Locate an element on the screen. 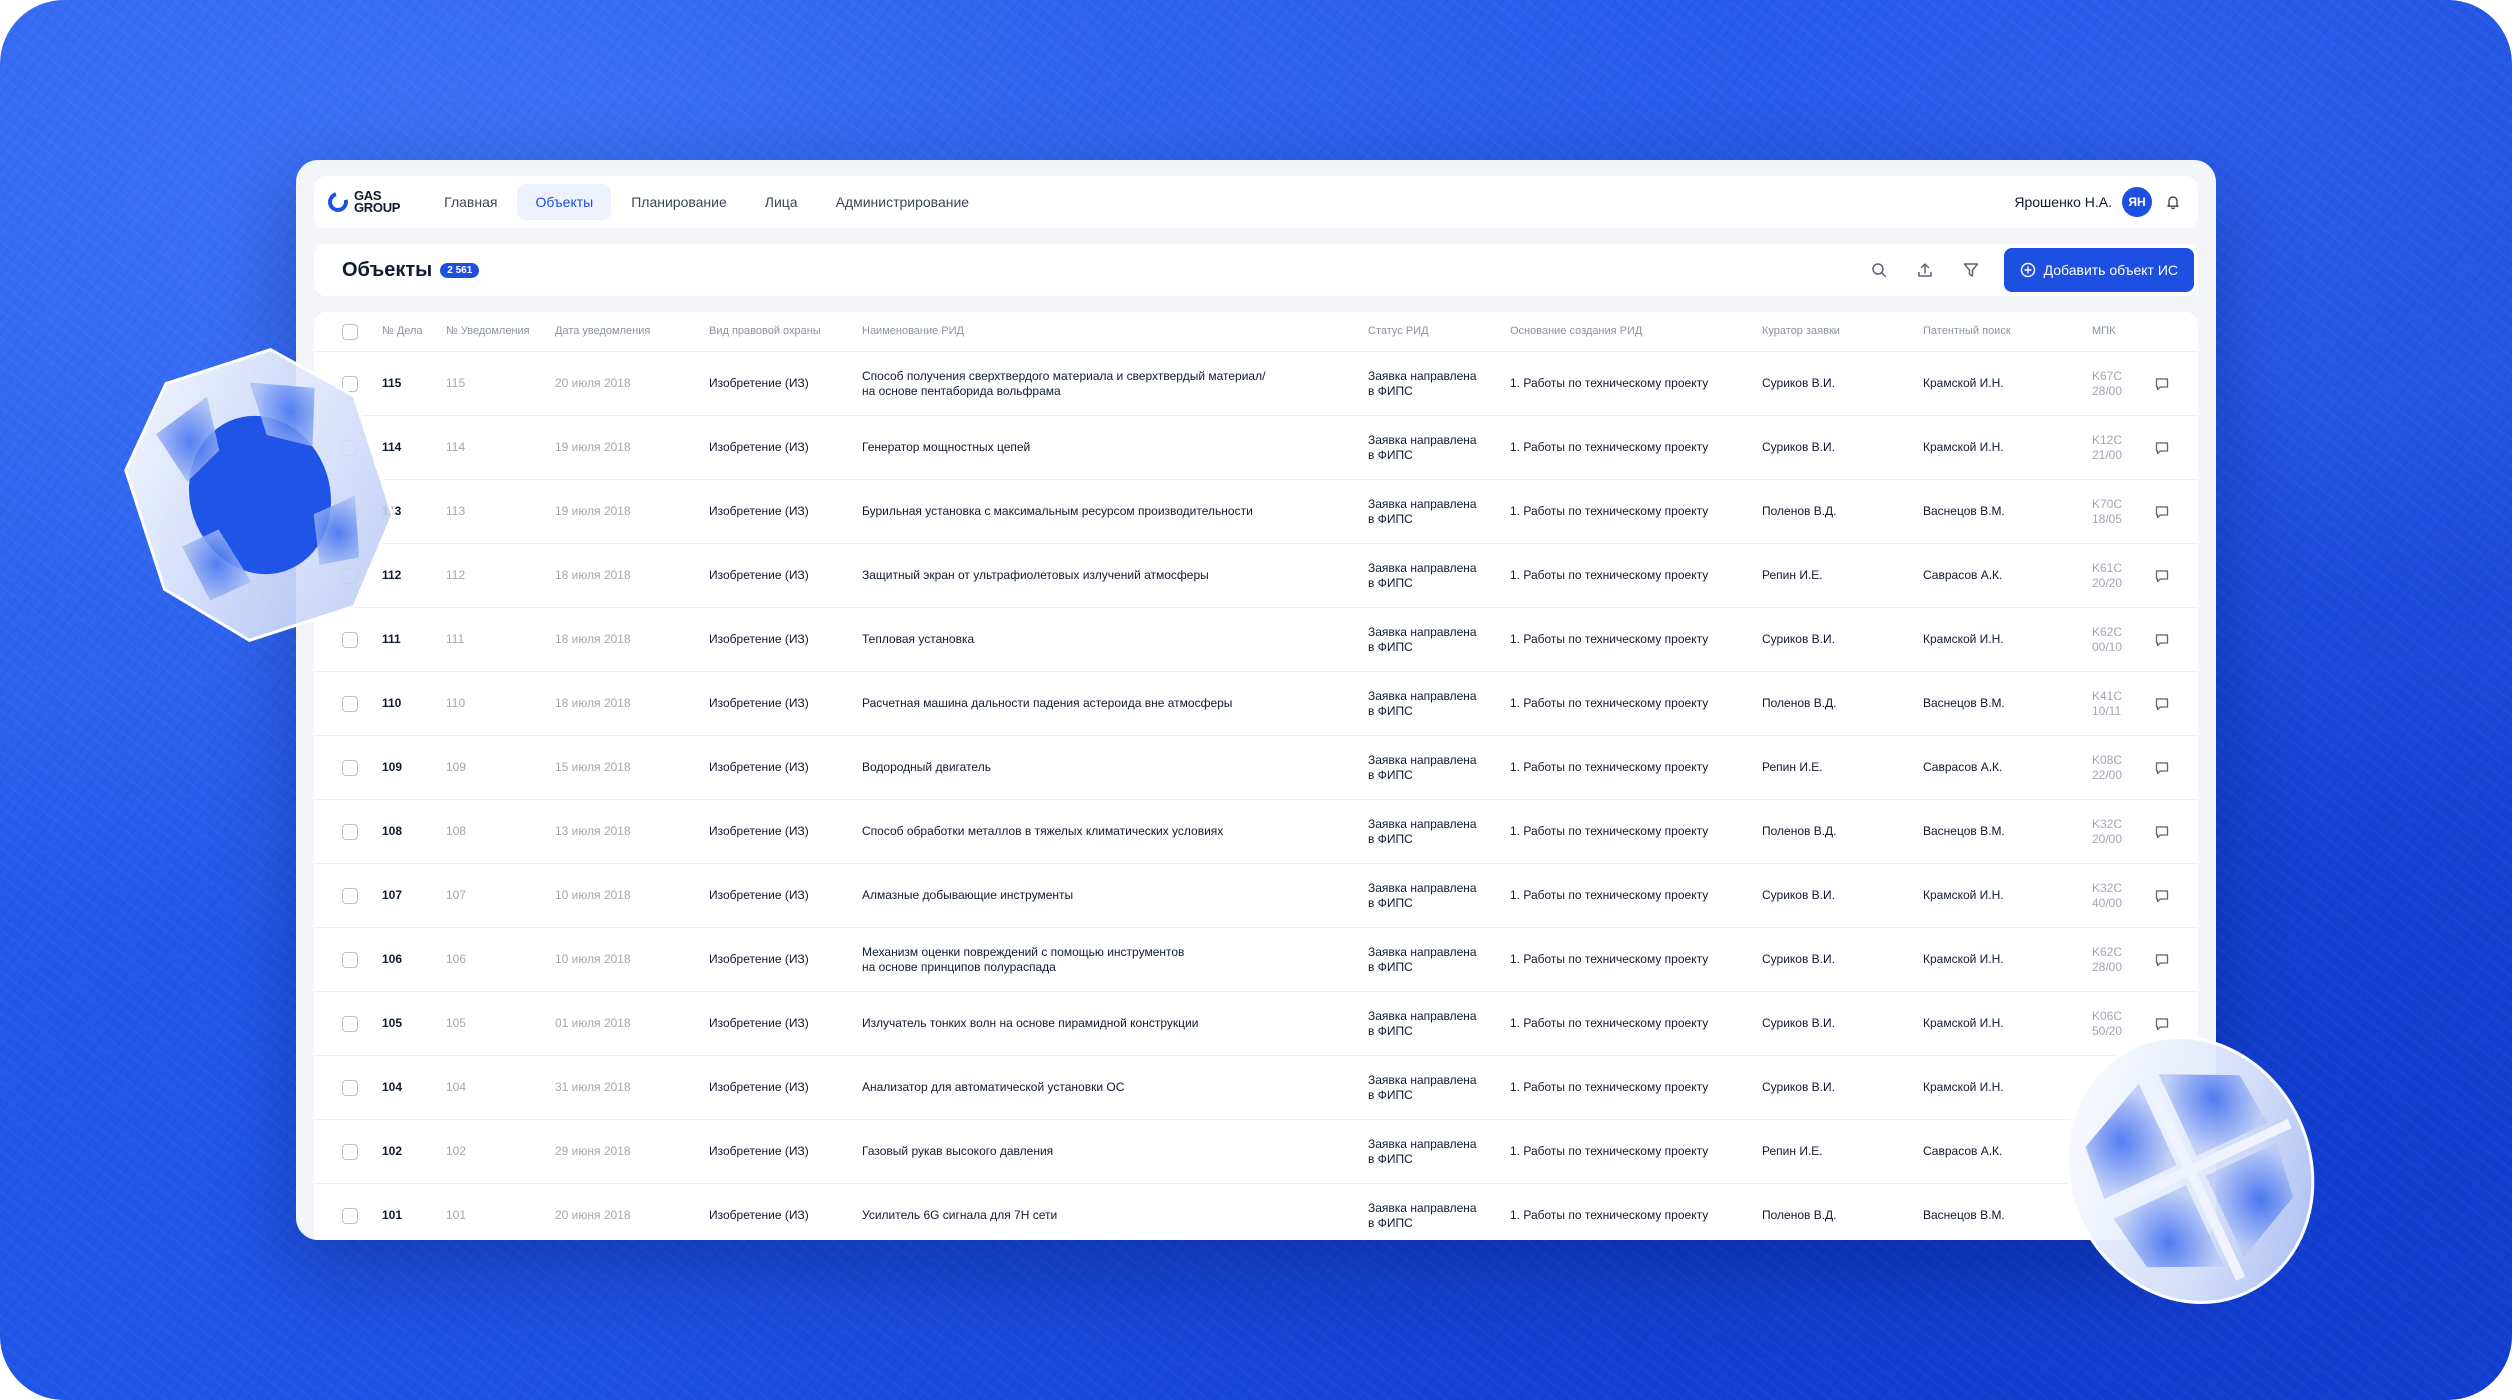  notification-number: 104 is located at coordinates (456, 1087).